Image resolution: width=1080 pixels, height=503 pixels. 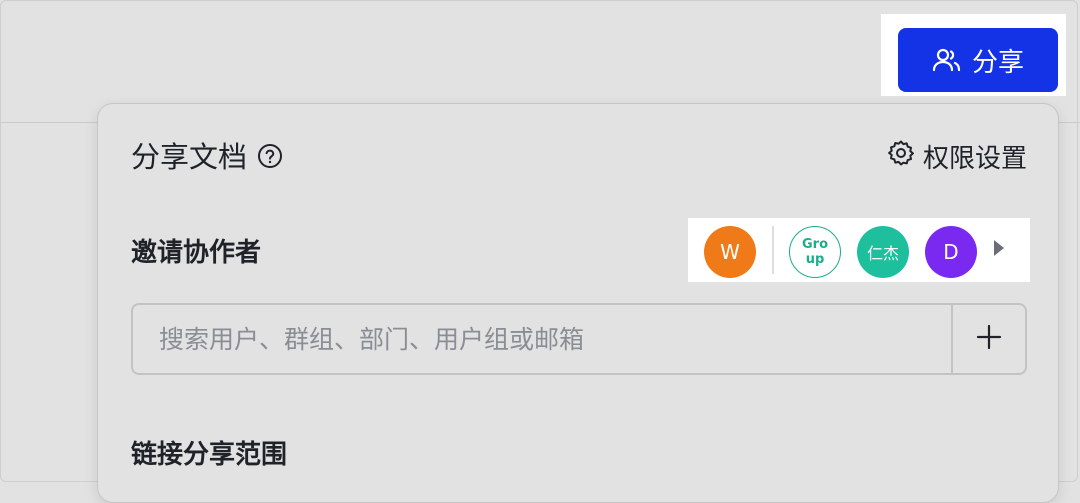 I want to click on panel-title-text: 分享文档, so click(x=189, y=157).